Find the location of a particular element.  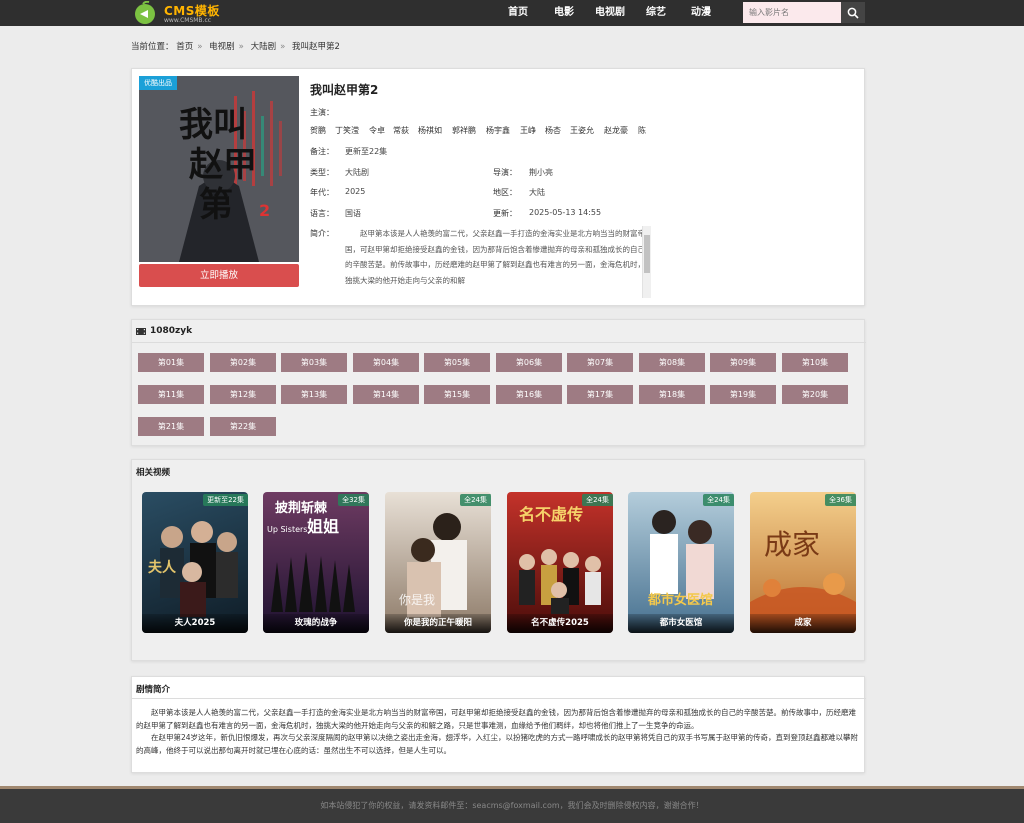

breadcrumb-home: 首页 is located at coordinates (184, 47).